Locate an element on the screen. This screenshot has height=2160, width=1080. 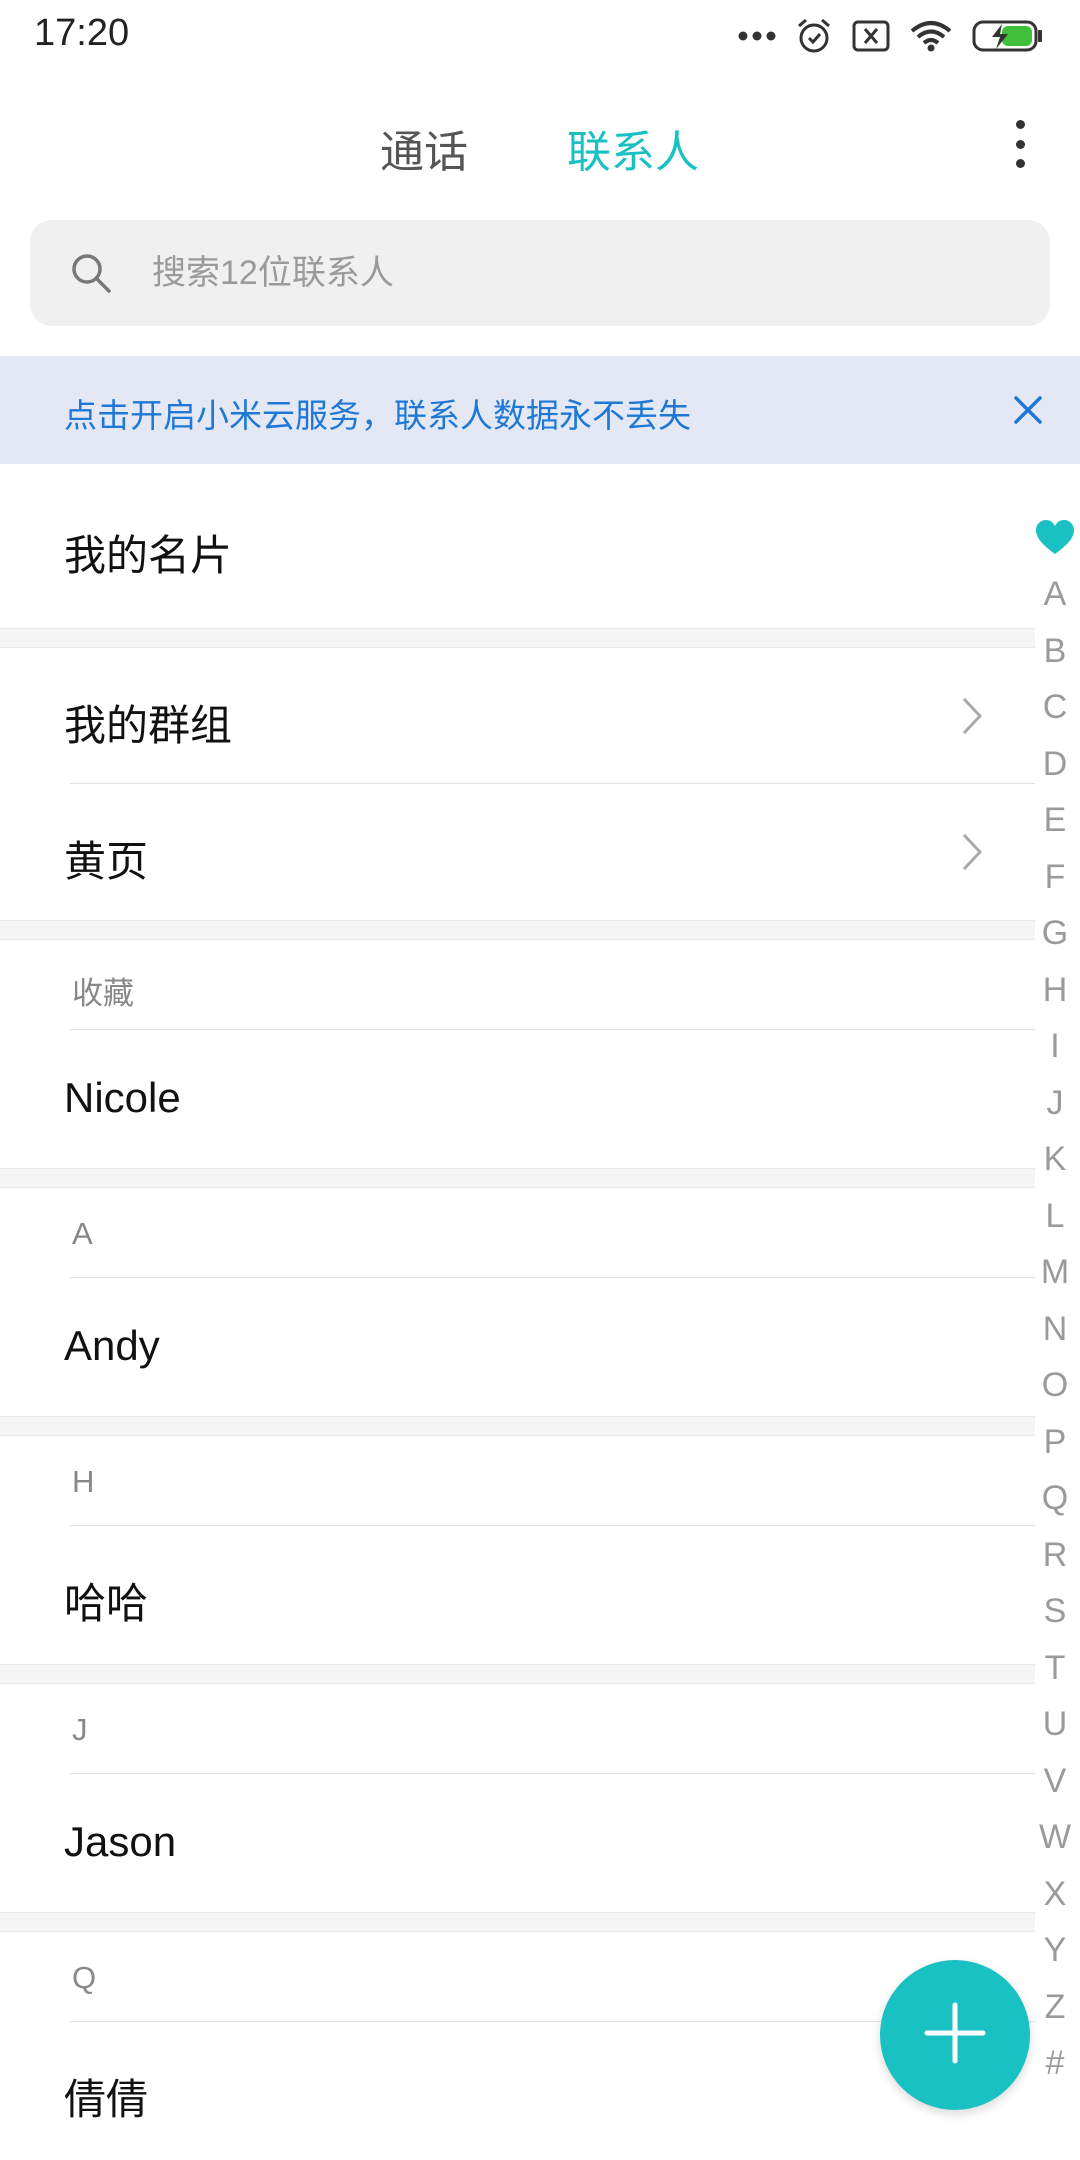
search-icon is located at coordinates (91, 275).